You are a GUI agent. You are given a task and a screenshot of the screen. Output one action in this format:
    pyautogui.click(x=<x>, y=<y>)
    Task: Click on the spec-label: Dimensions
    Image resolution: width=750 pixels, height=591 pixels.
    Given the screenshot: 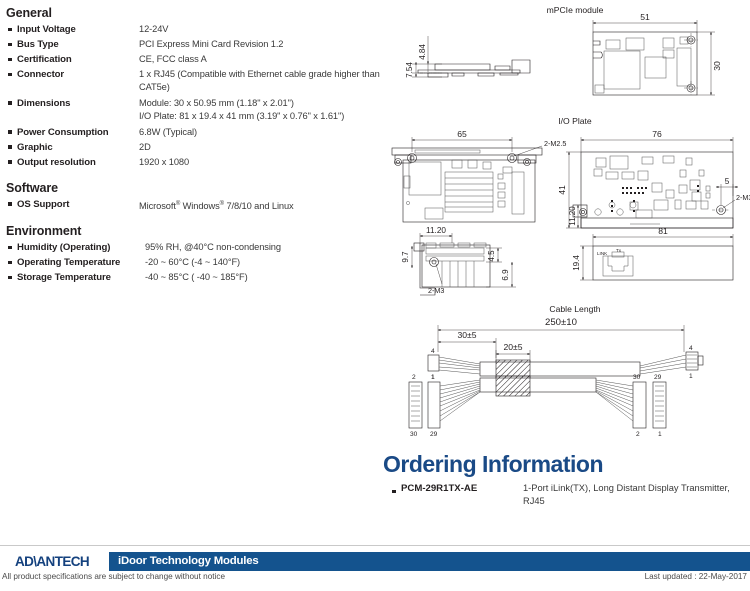 What is the action you would take?
    pyautogui.click(x=44, y=103)
    